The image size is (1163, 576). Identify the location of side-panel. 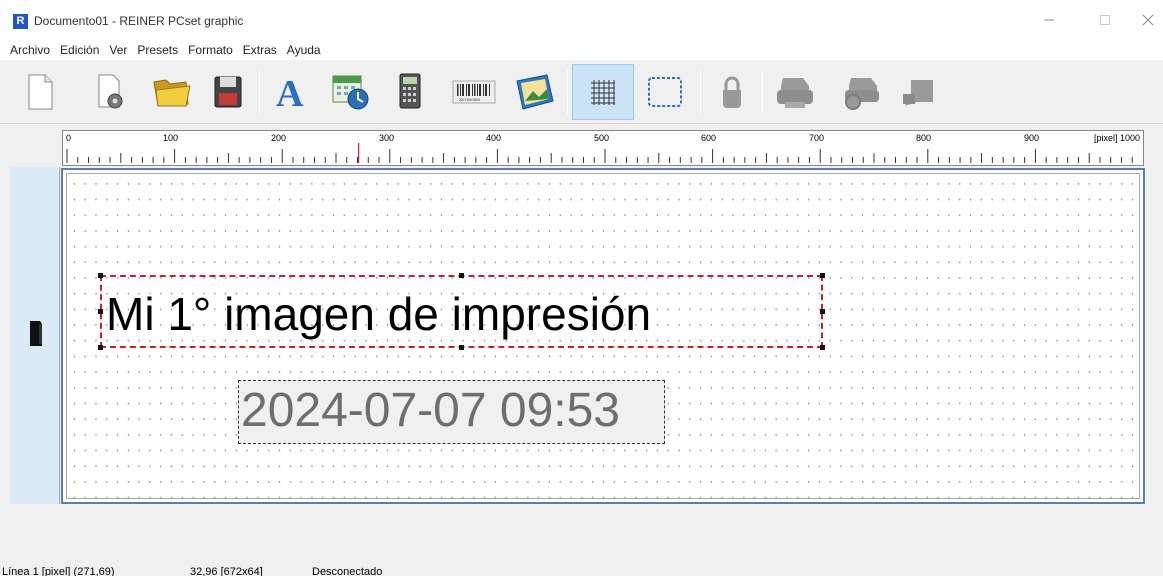
(35, 335).